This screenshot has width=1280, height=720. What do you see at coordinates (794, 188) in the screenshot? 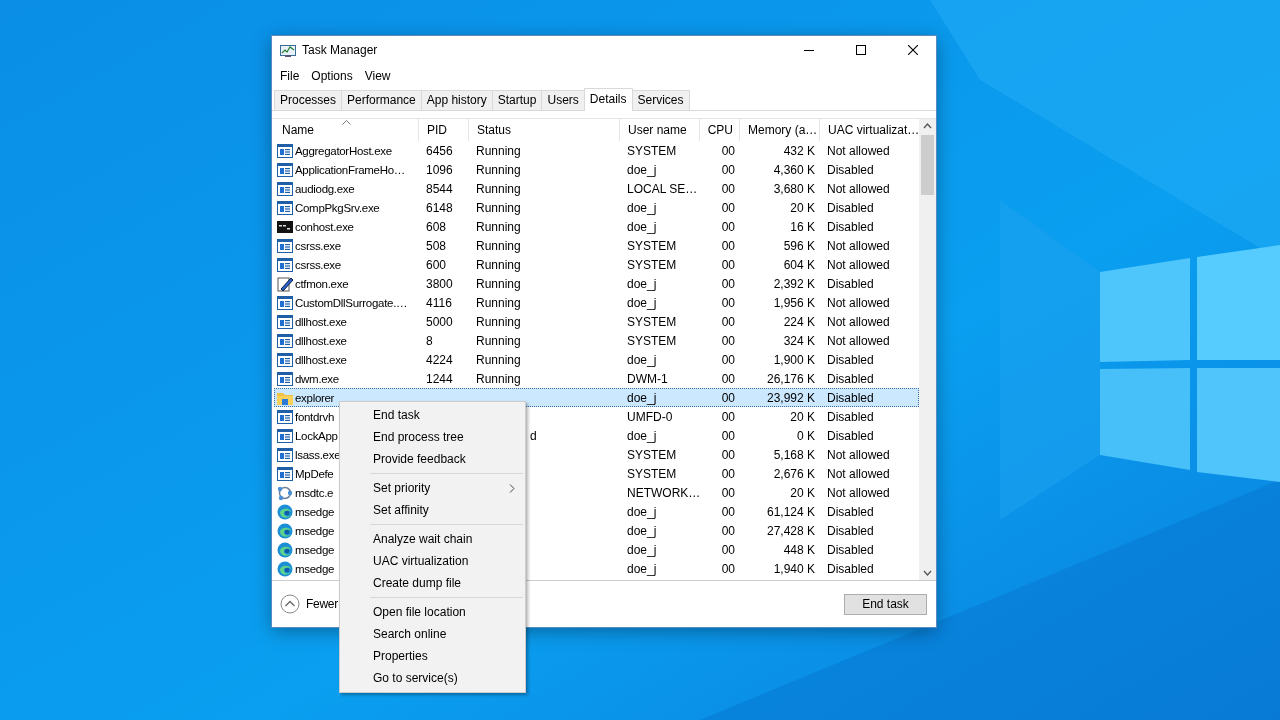
I see `memory-cell: 3,680 K` at bounding box center [794, 188].